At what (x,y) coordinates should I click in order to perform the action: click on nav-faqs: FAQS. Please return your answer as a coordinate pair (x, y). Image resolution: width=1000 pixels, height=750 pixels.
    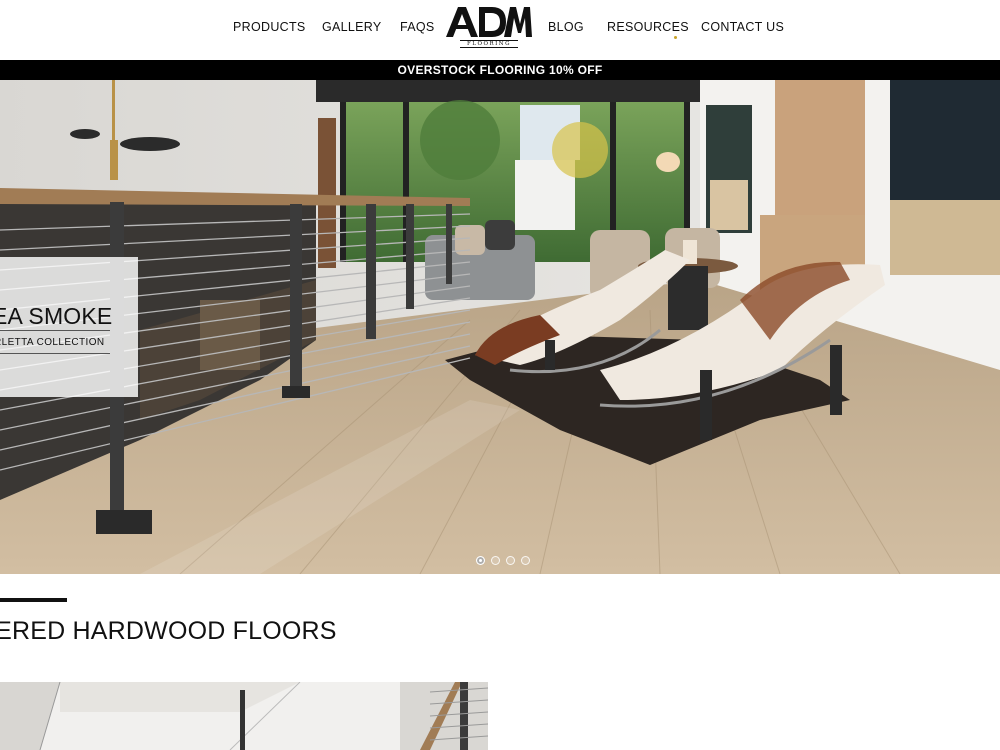
    Looking at the image, I should click on (417, 27).